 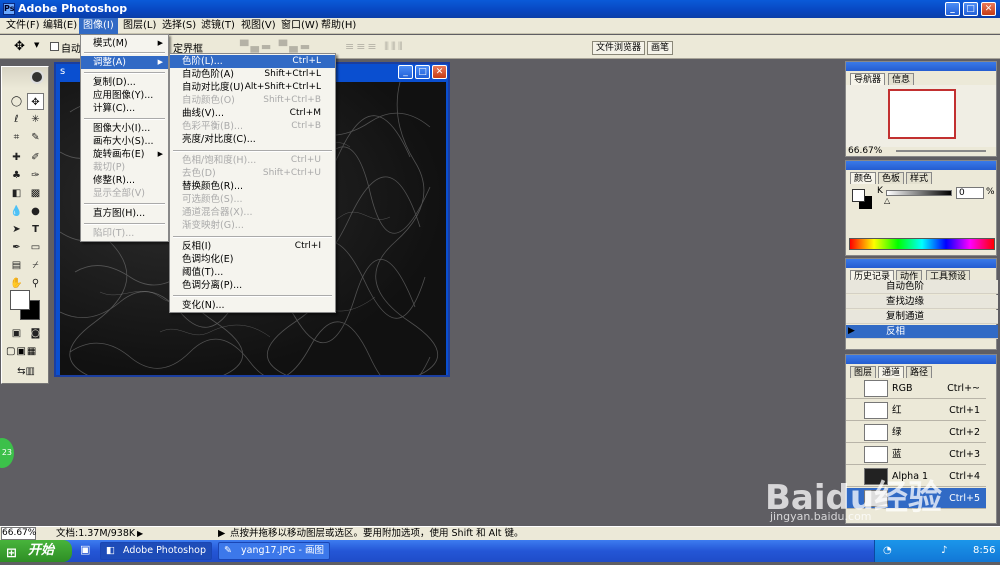 What do you see at coordinates (916, 432) in the screenshot?
I see `channel-row-green: 绿 Ctrl+2` at bounding box center [916, 432].